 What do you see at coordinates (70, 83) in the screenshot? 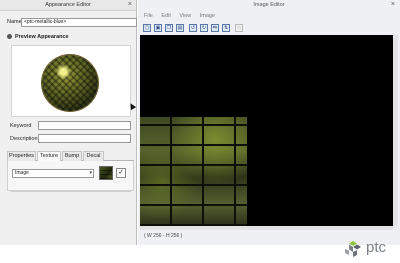
I see `preview-sphere` at bounding box center [70, 83].